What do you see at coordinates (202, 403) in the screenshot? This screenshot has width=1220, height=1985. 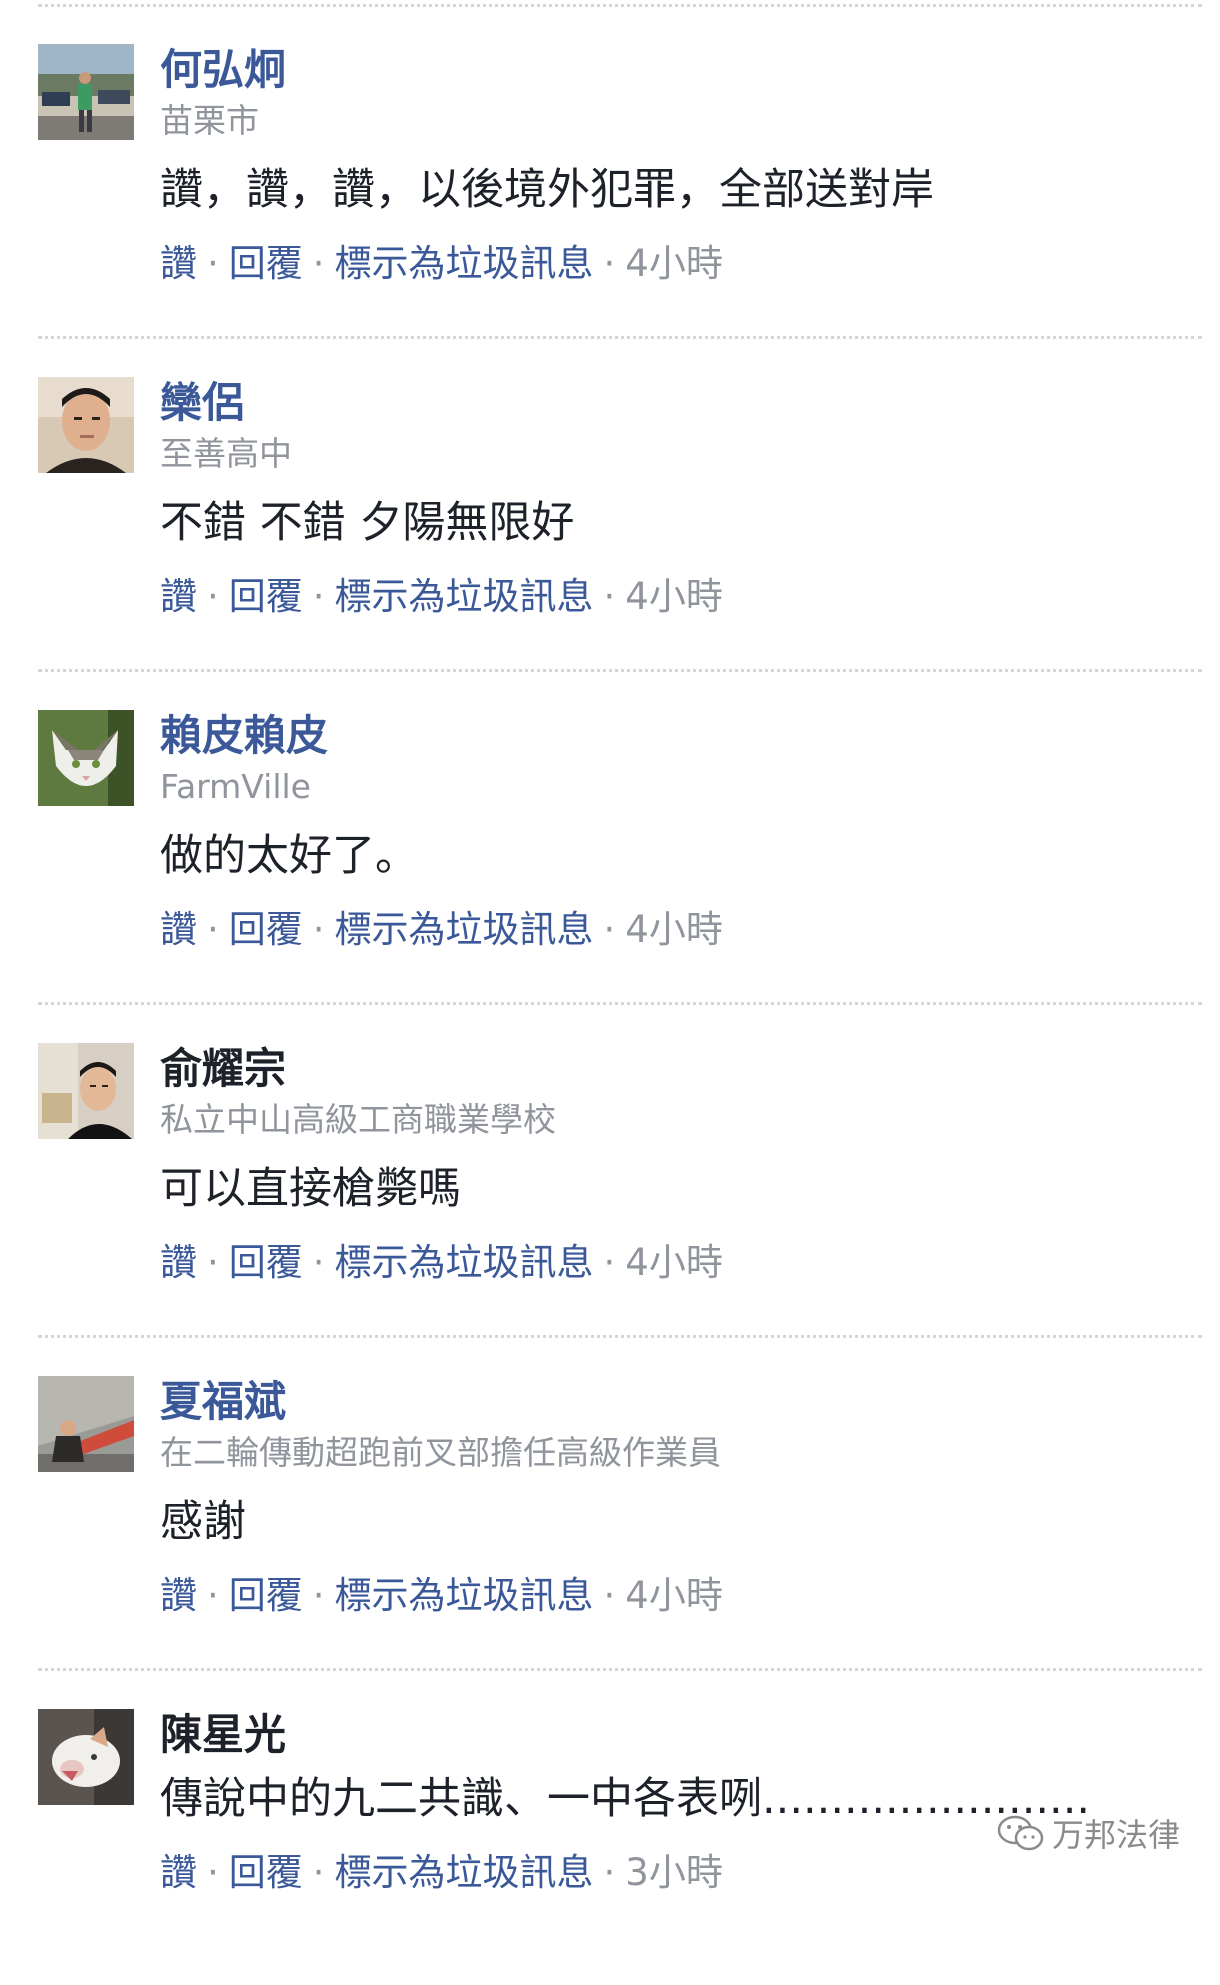 I see `commenter-name: 欒侶` at bounding box center [202, 403].